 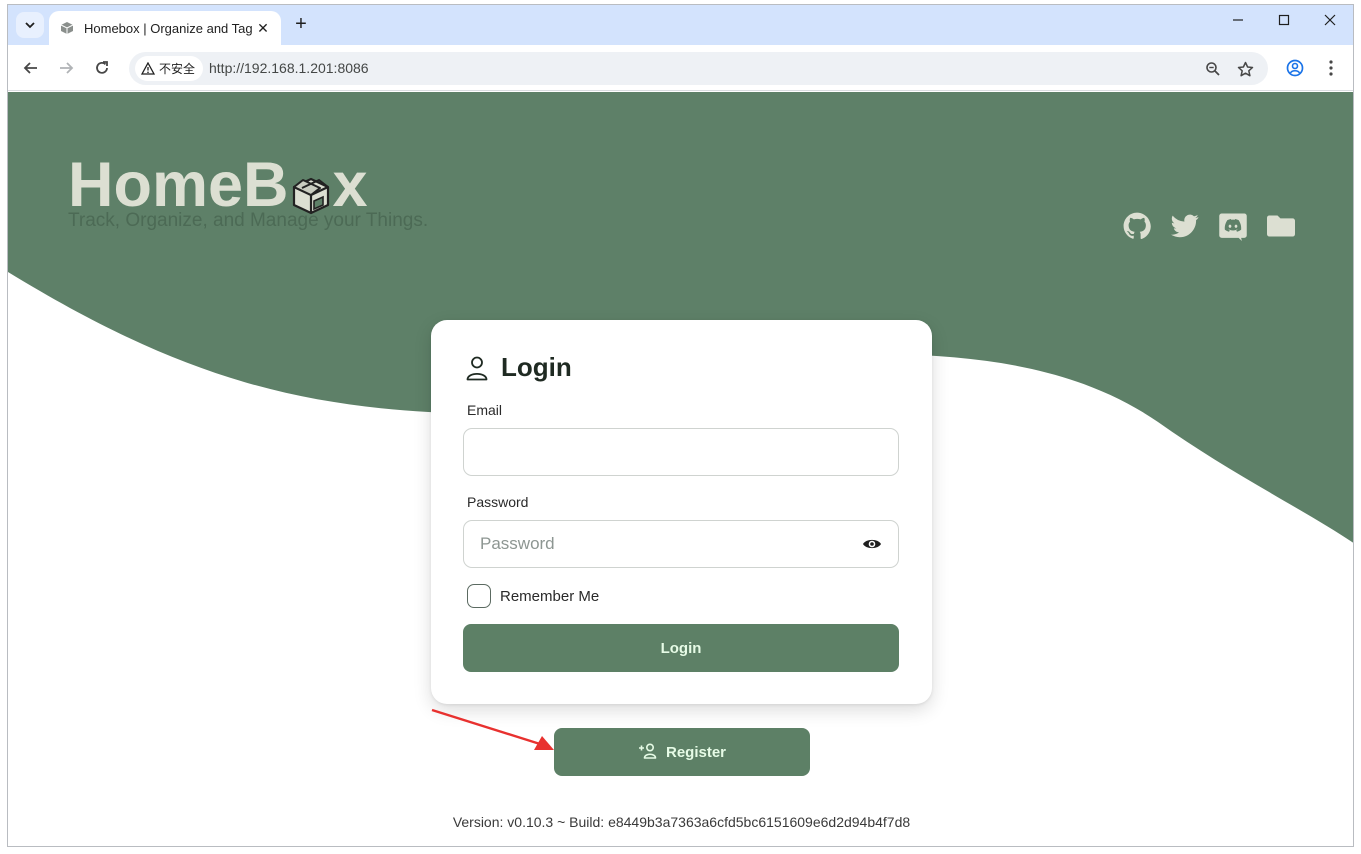 What do you see at coordinates (168, 28) in the screenshot?
I see `tab-title: Homebox | Organize and Tag` at bounding box center [168, 28].